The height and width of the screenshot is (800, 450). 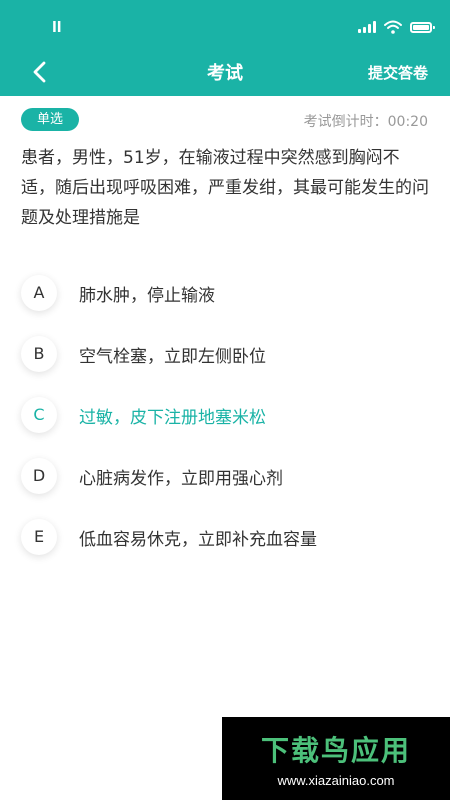 I want to click on watermark-banner: 下载鸟应用 www.xiazainiao.com, so click(x=336, y=758).